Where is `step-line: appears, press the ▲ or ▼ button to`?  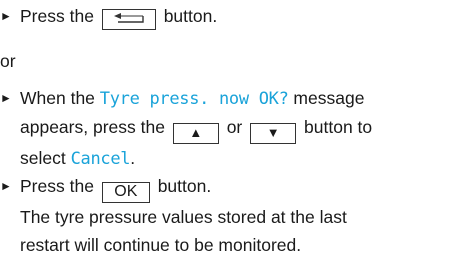
step-line: appears, press the ▲ or ▼ button to is located at coordinates (241, 128).